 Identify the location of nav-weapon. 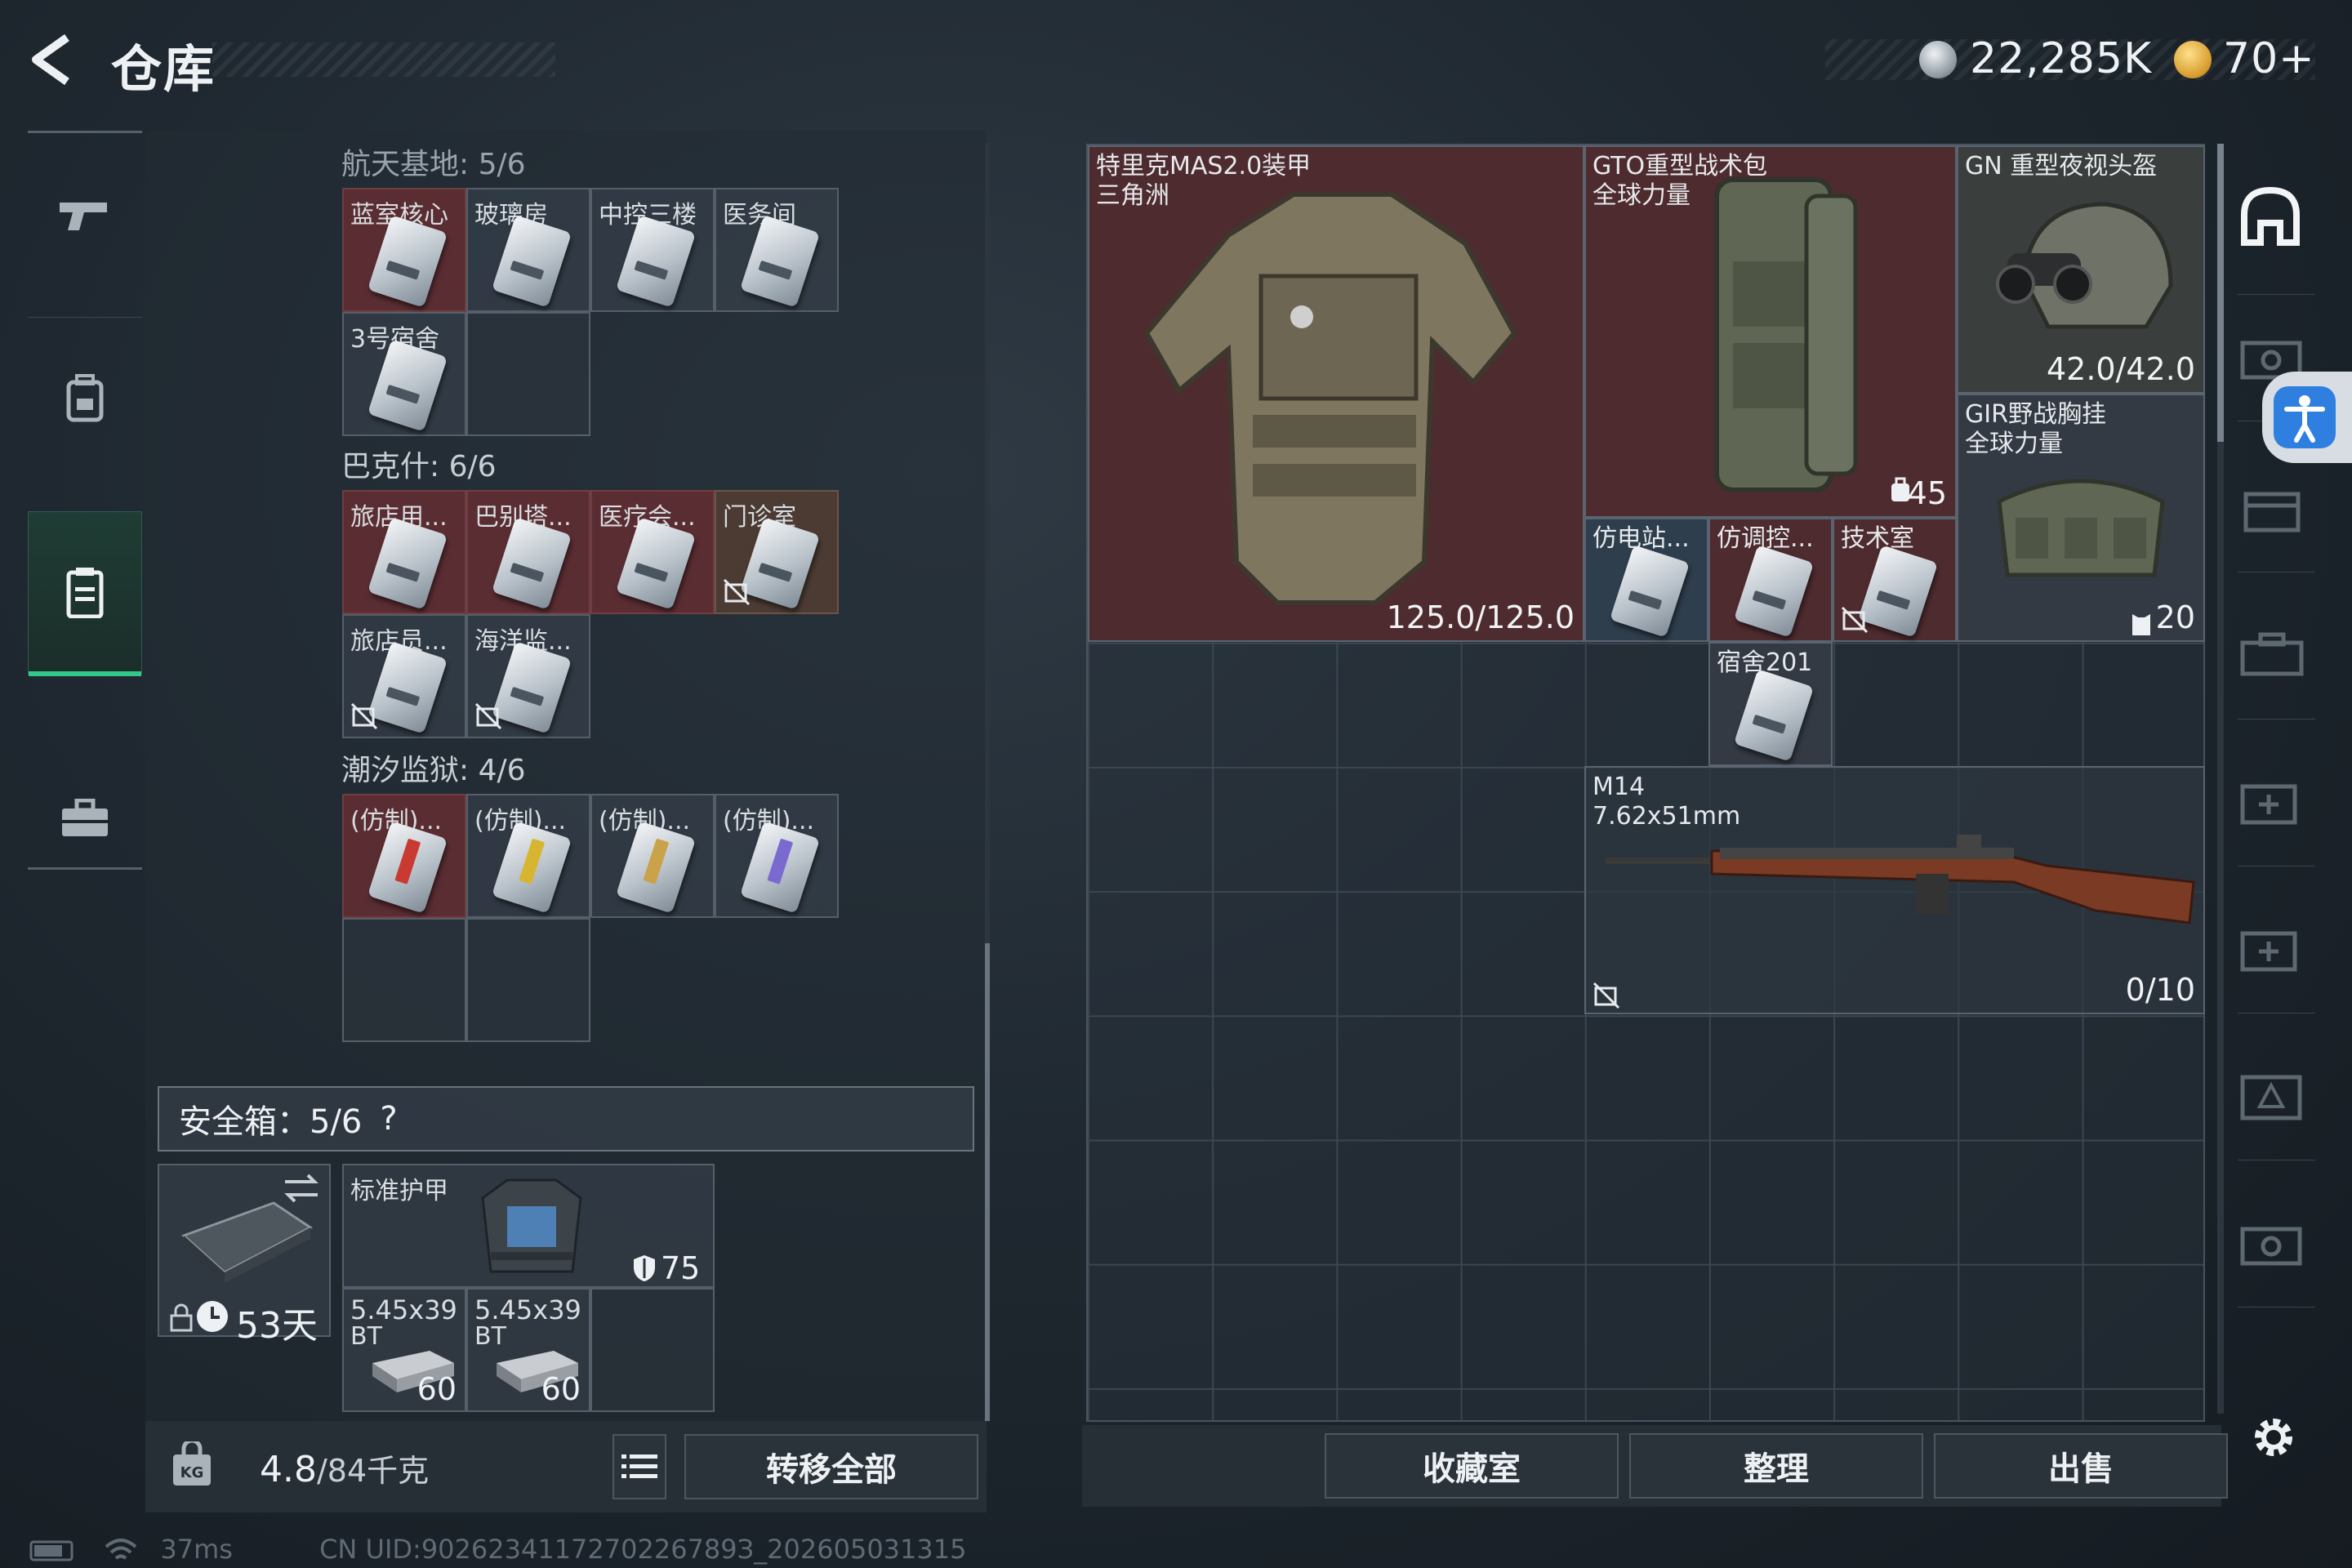
(85, 214).